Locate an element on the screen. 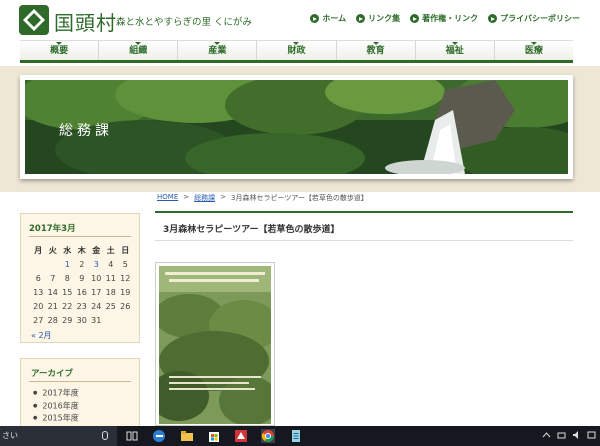 The width and height of the screenshot is (600, 446). calendar-divider is located at coordinates (80, 236).